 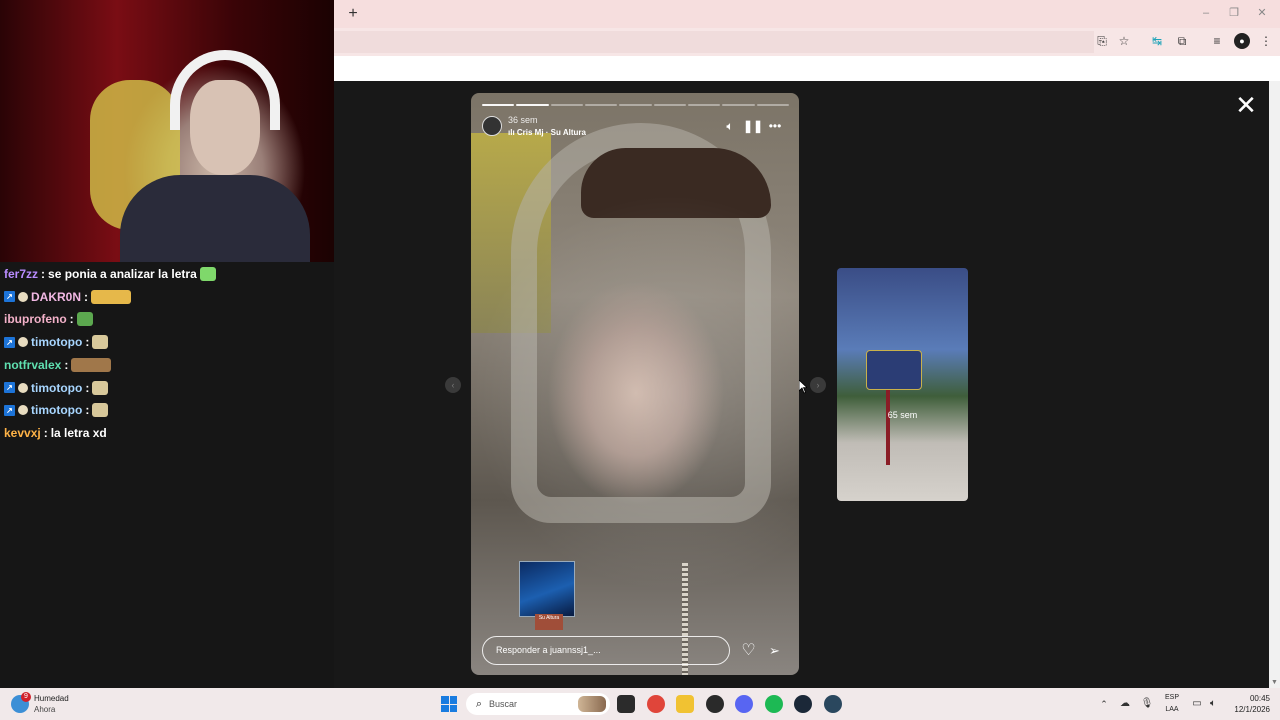 I want to click on chat-username: fer7zz, so click(x=21, y=274).